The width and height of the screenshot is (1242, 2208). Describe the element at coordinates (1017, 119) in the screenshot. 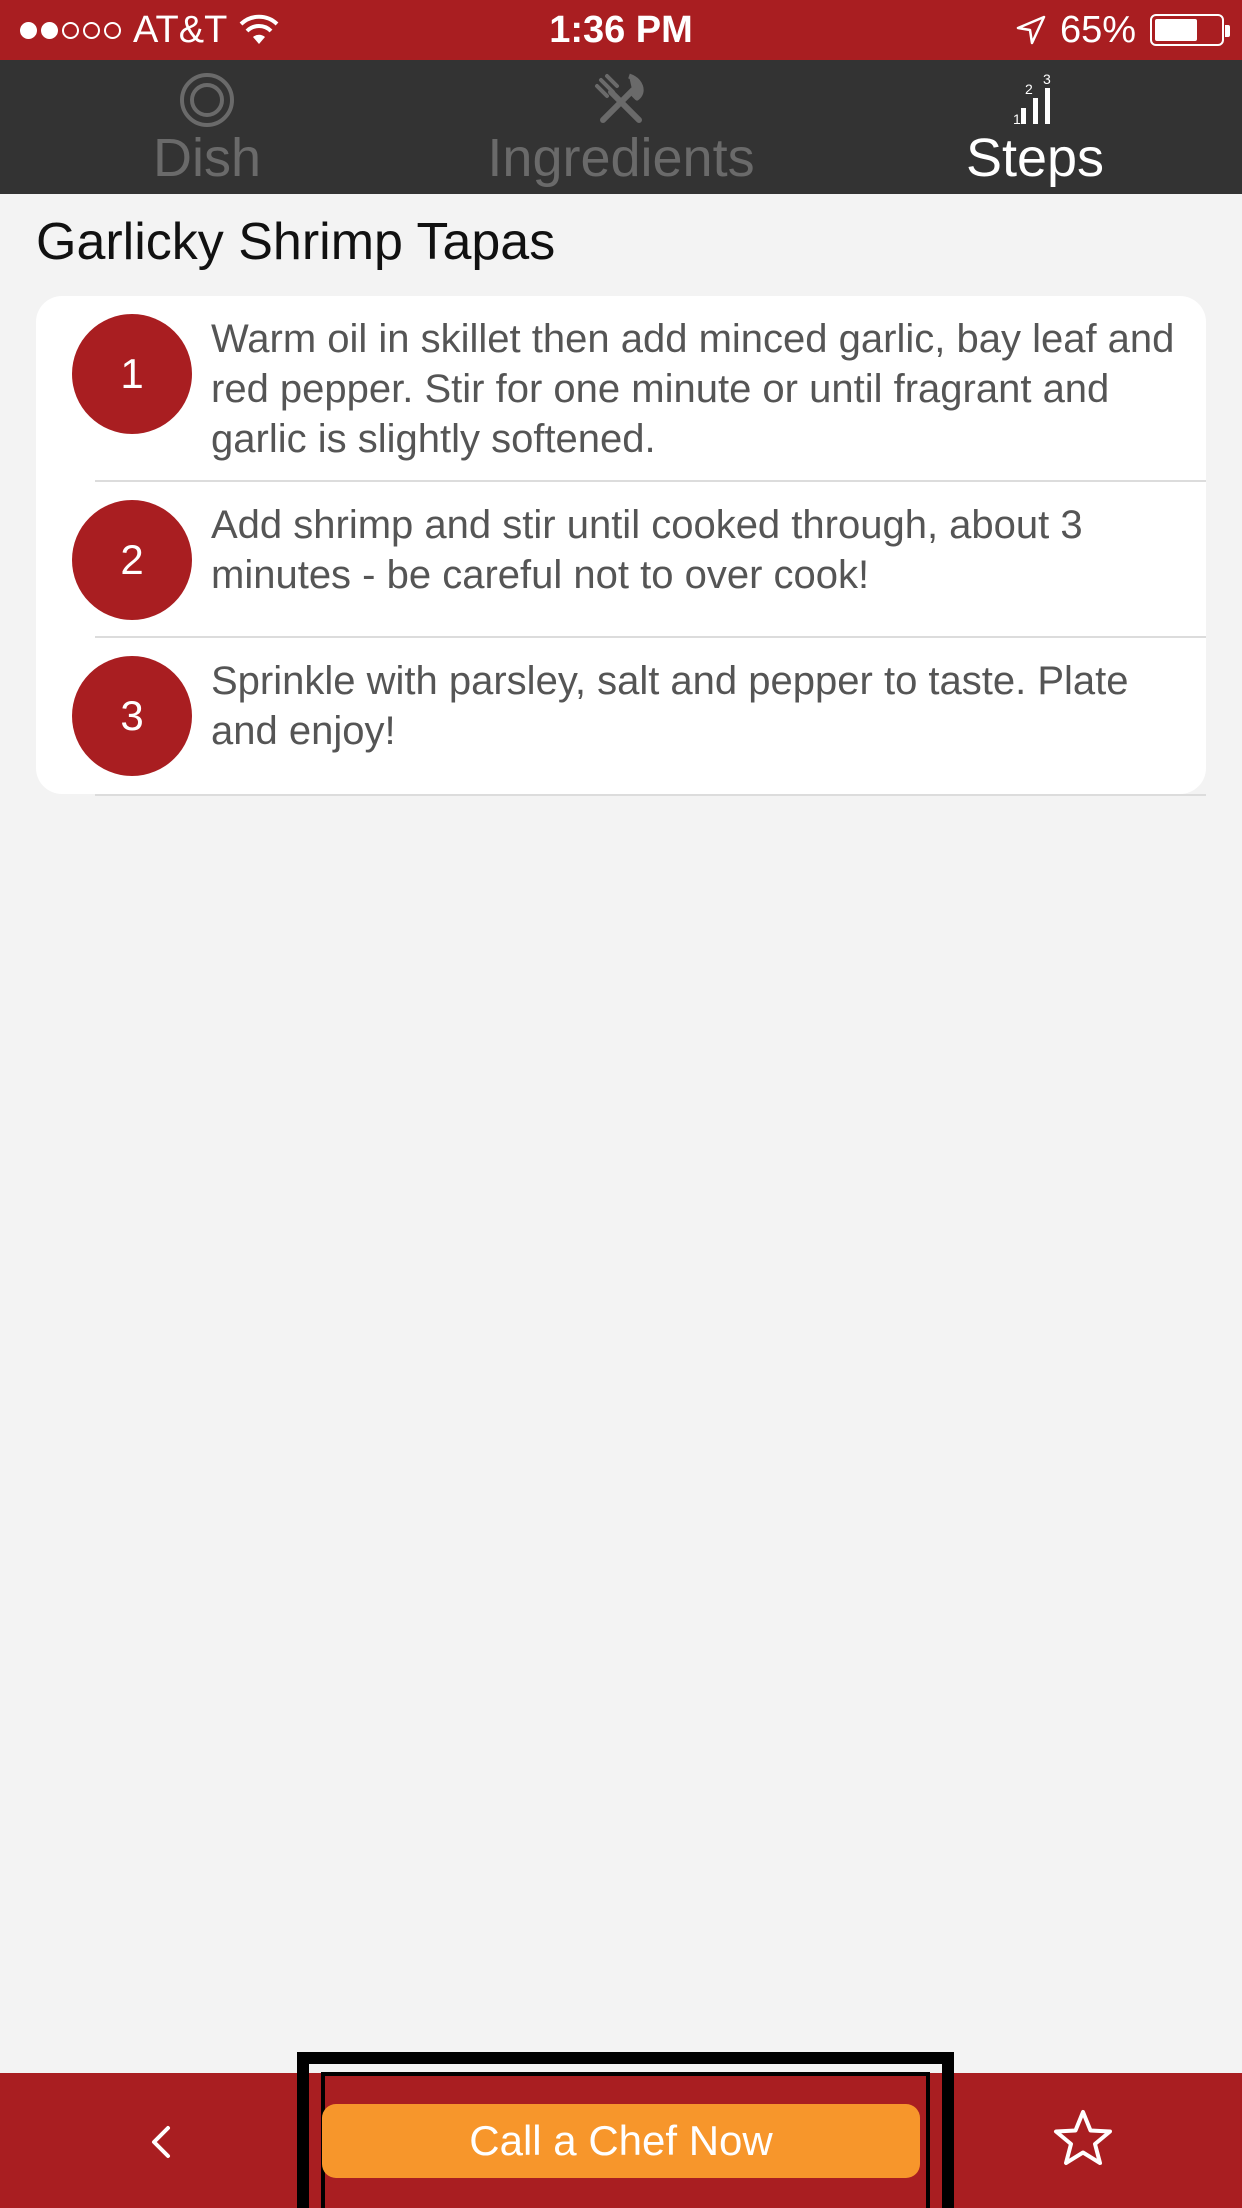

I see `steps-icon-digit-1: 1` at that location.